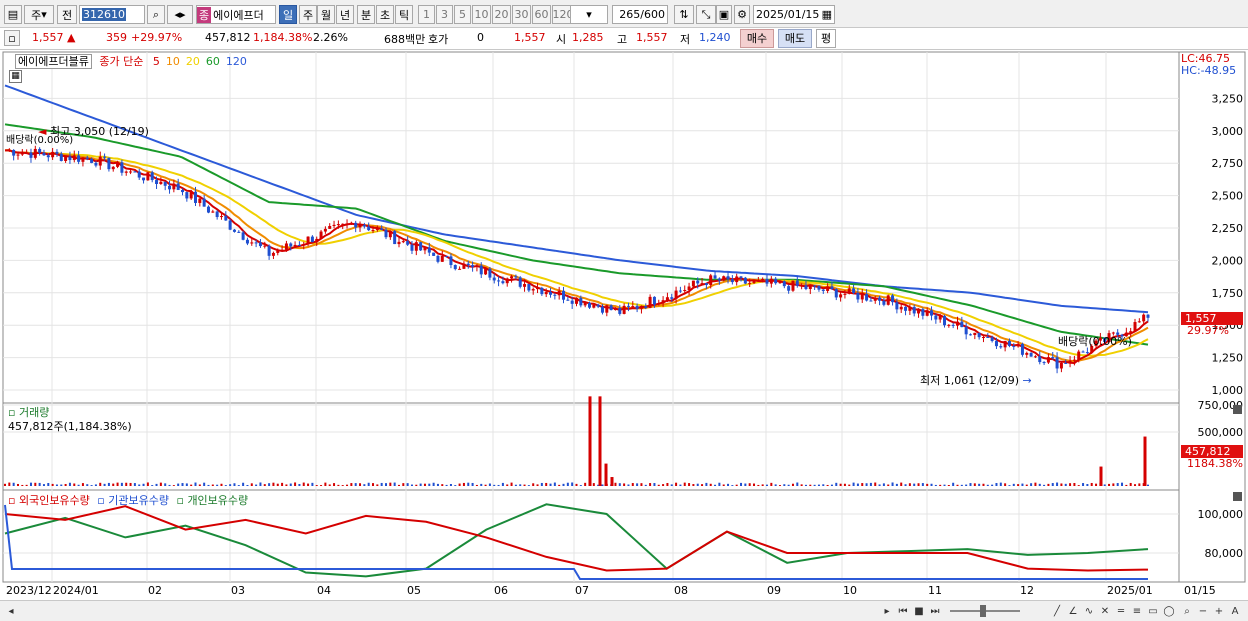 The width and height of the screenshot is (1248, 621). What do you see at coordinates (983, 611) in the screenshot?
I see `zoom-slider-handle` at bounding box center [983, 611].